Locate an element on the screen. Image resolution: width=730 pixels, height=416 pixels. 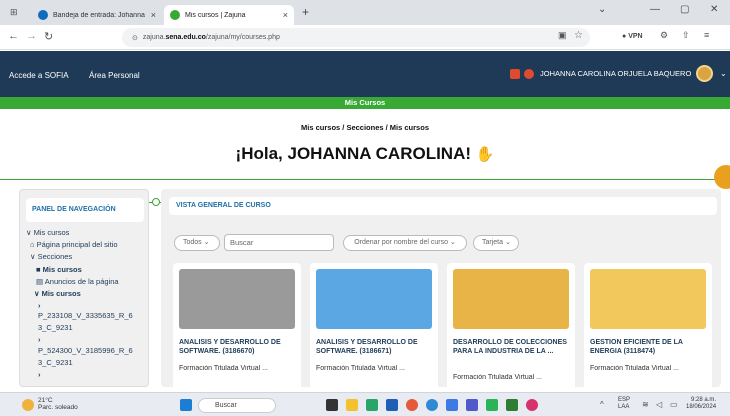
sidebar-item-mis-cursos: ∨ Mis cursos is located at coordinates (47, 232).